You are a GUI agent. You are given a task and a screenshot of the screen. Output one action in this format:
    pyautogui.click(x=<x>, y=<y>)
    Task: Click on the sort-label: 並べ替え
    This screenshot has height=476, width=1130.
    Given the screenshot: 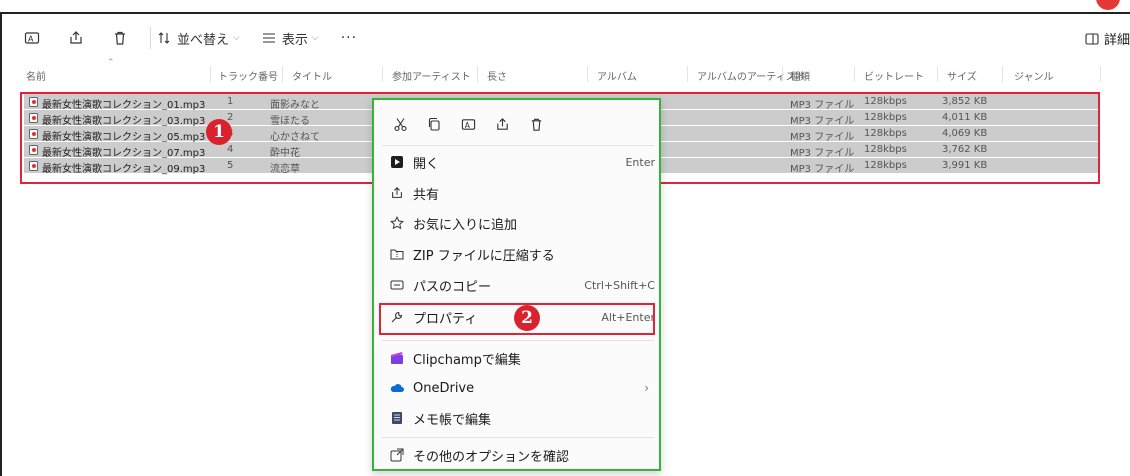 What is the action you would take?
    pyautogui.click(x=203, y=40)
    